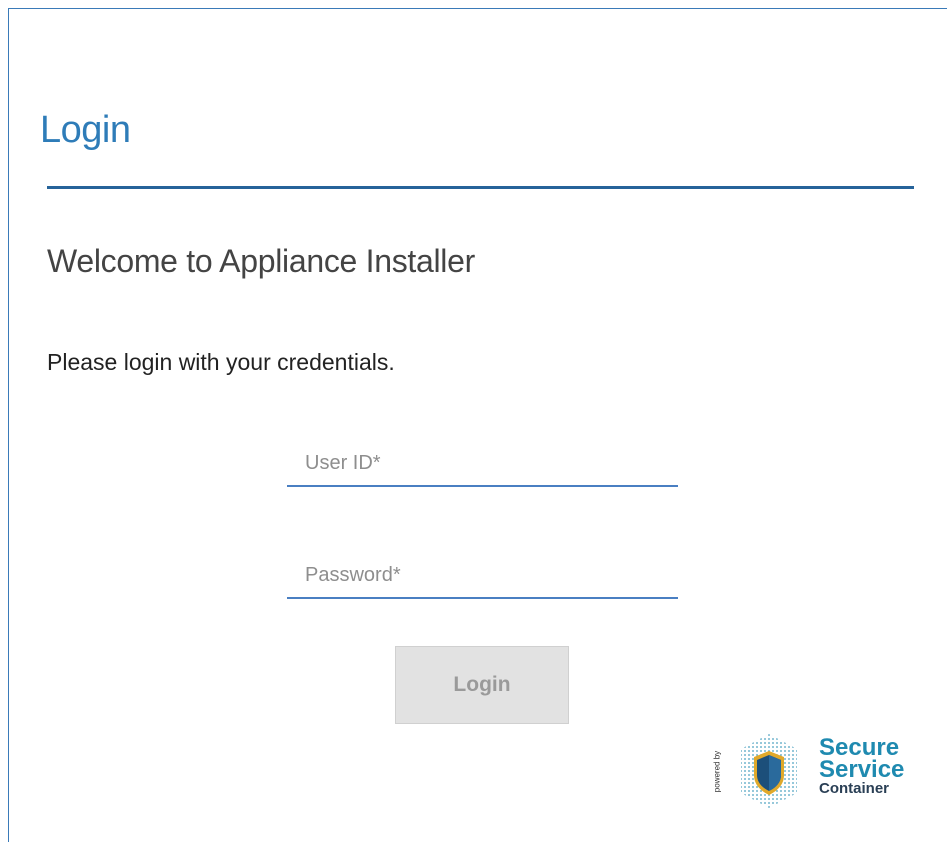  Describe the element at coordinates (480, 187) in the screenshot. I see `title-divider` at that location.